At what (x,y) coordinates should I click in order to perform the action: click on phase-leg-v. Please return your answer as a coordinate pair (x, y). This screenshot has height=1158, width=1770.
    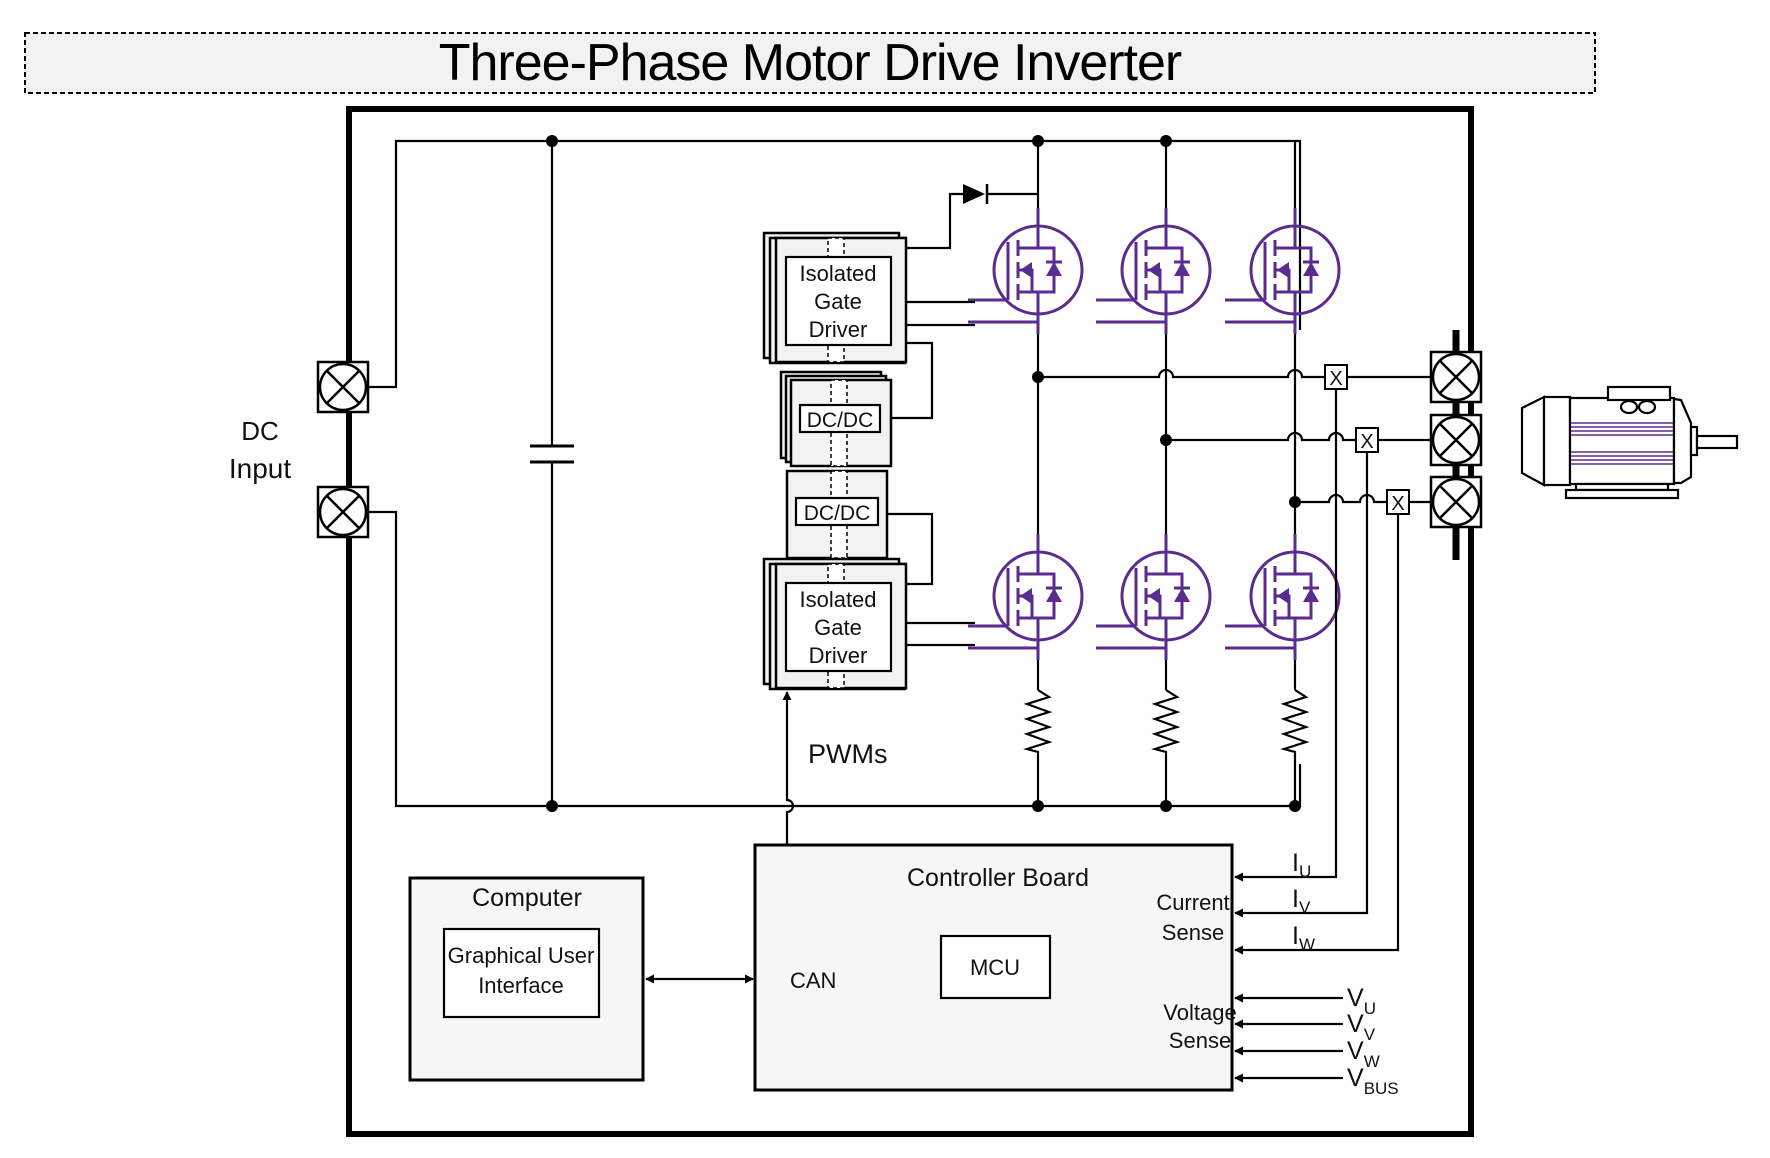
    Looking at the image, I should click on (1153, 473).